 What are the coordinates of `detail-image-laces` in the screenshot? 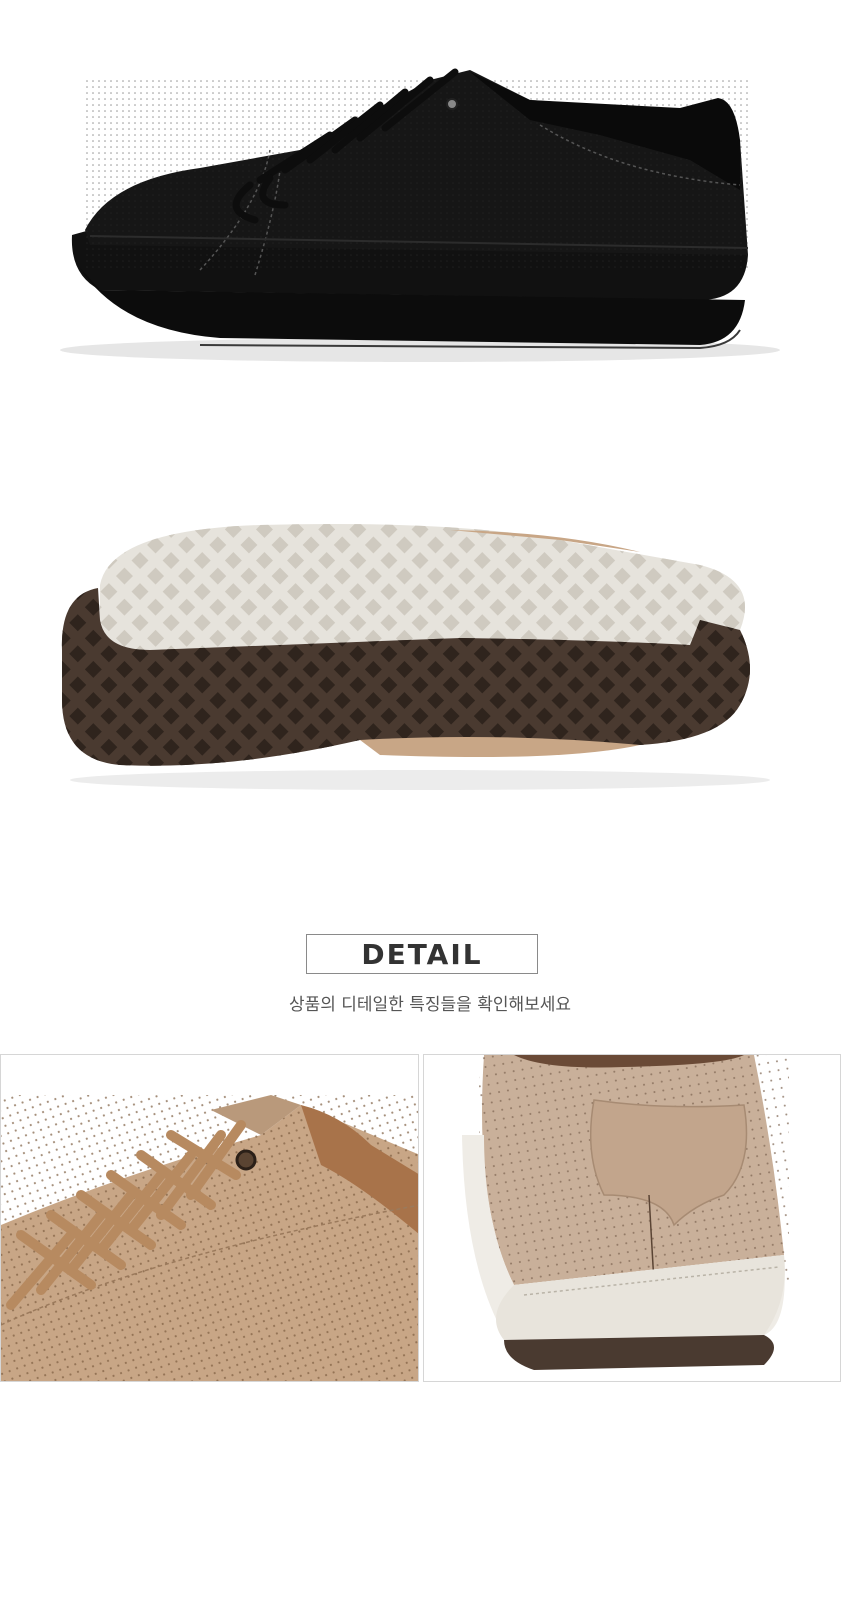 It's located at (209, 1218).